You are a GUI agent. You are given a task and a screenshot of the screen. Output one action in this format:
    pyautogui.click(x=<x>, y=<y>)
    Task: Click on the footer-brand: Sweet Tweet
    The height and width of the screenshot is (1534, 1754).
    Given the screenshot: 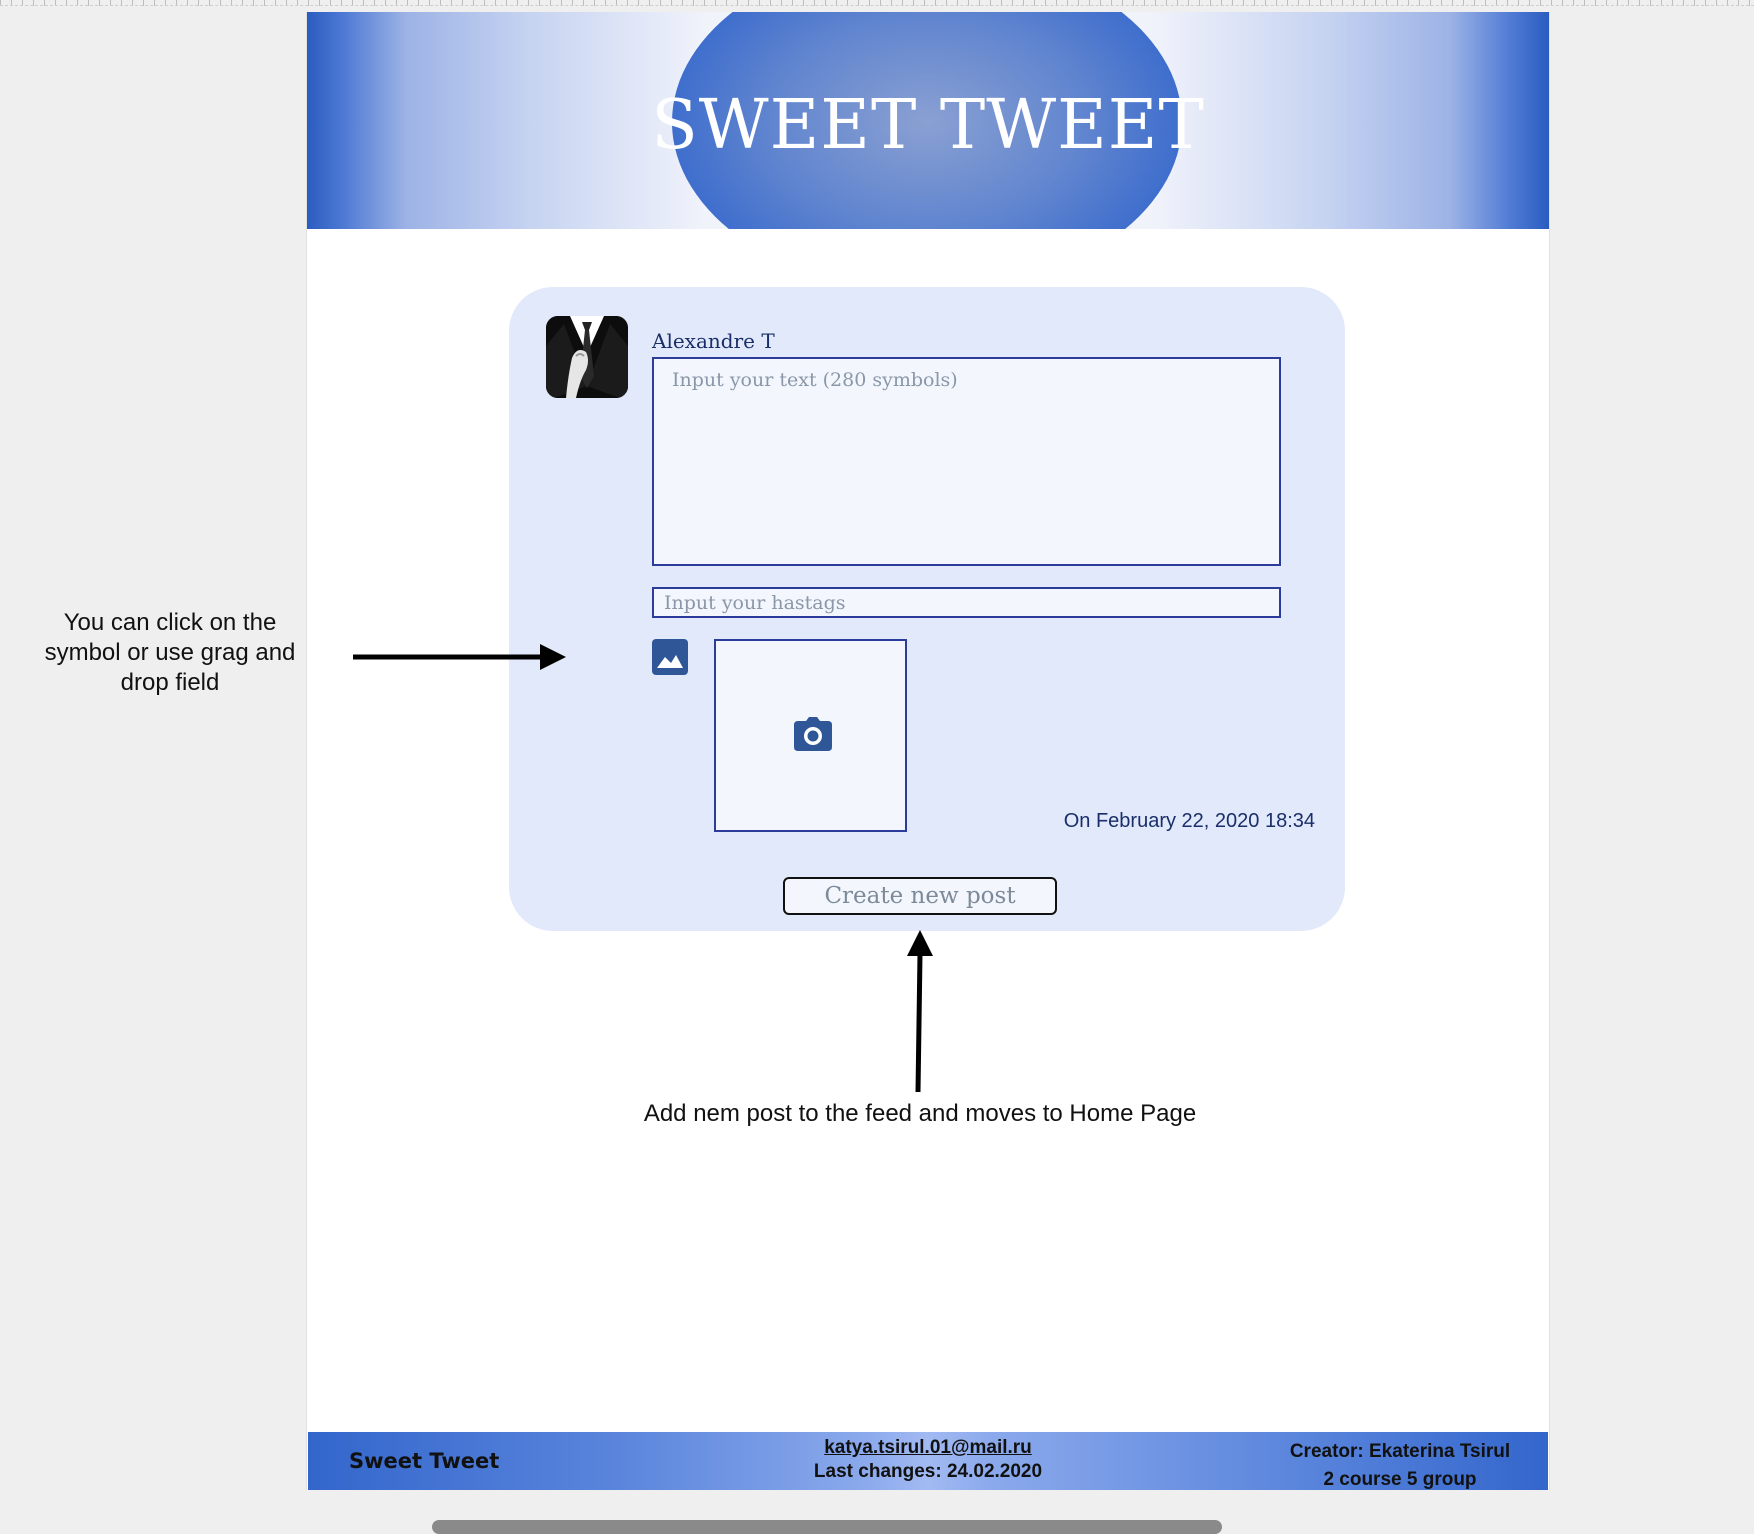 What is the action you would take?
    pyautogui.click(x=424, y=1461)
    